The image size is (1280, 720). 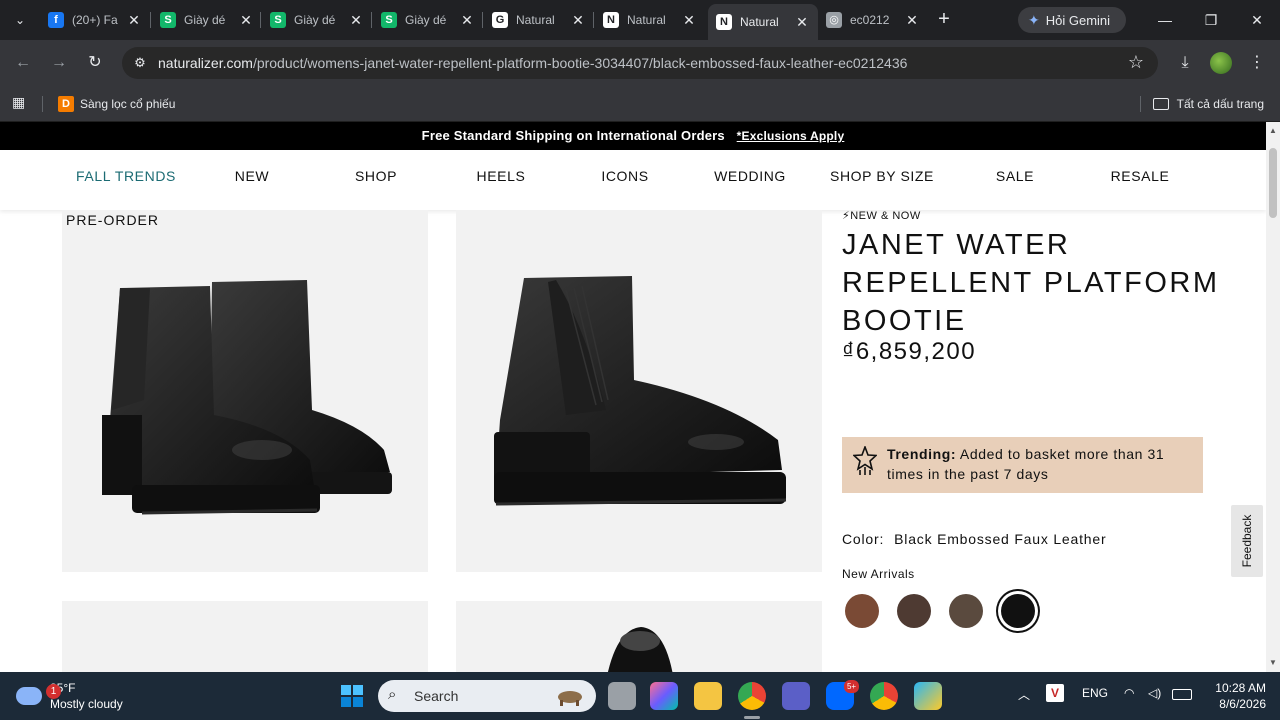 I want to click on browser-tab: G Natural ✕, so click(x=539, y=20).